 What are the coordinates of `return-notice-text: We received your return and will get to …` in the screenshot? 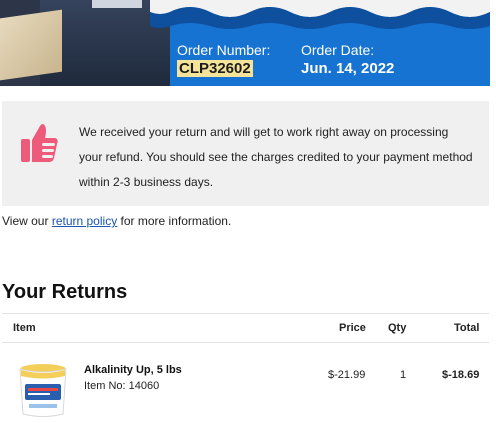 It's located at (276, 157).